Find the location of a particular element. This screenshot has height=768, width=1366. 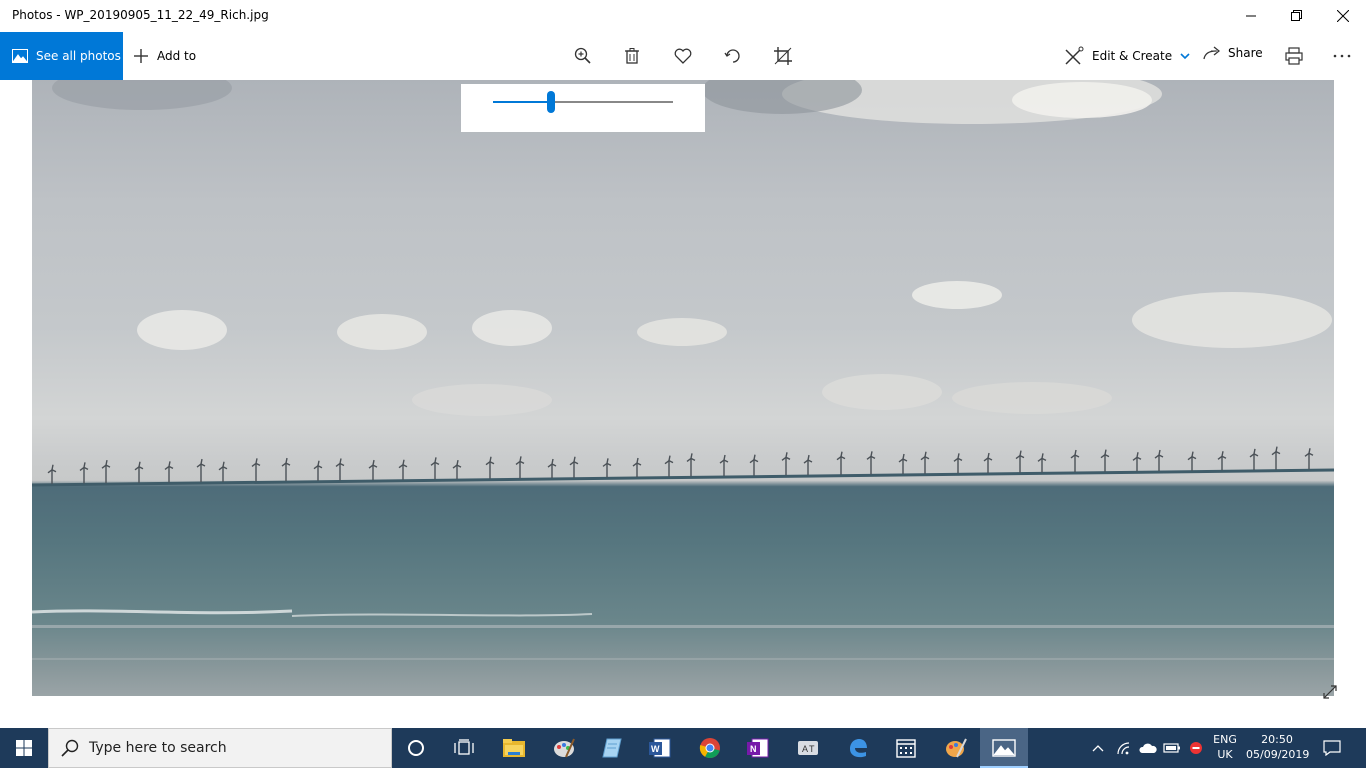

share-button: Share is located at coordinates (1232, 53).